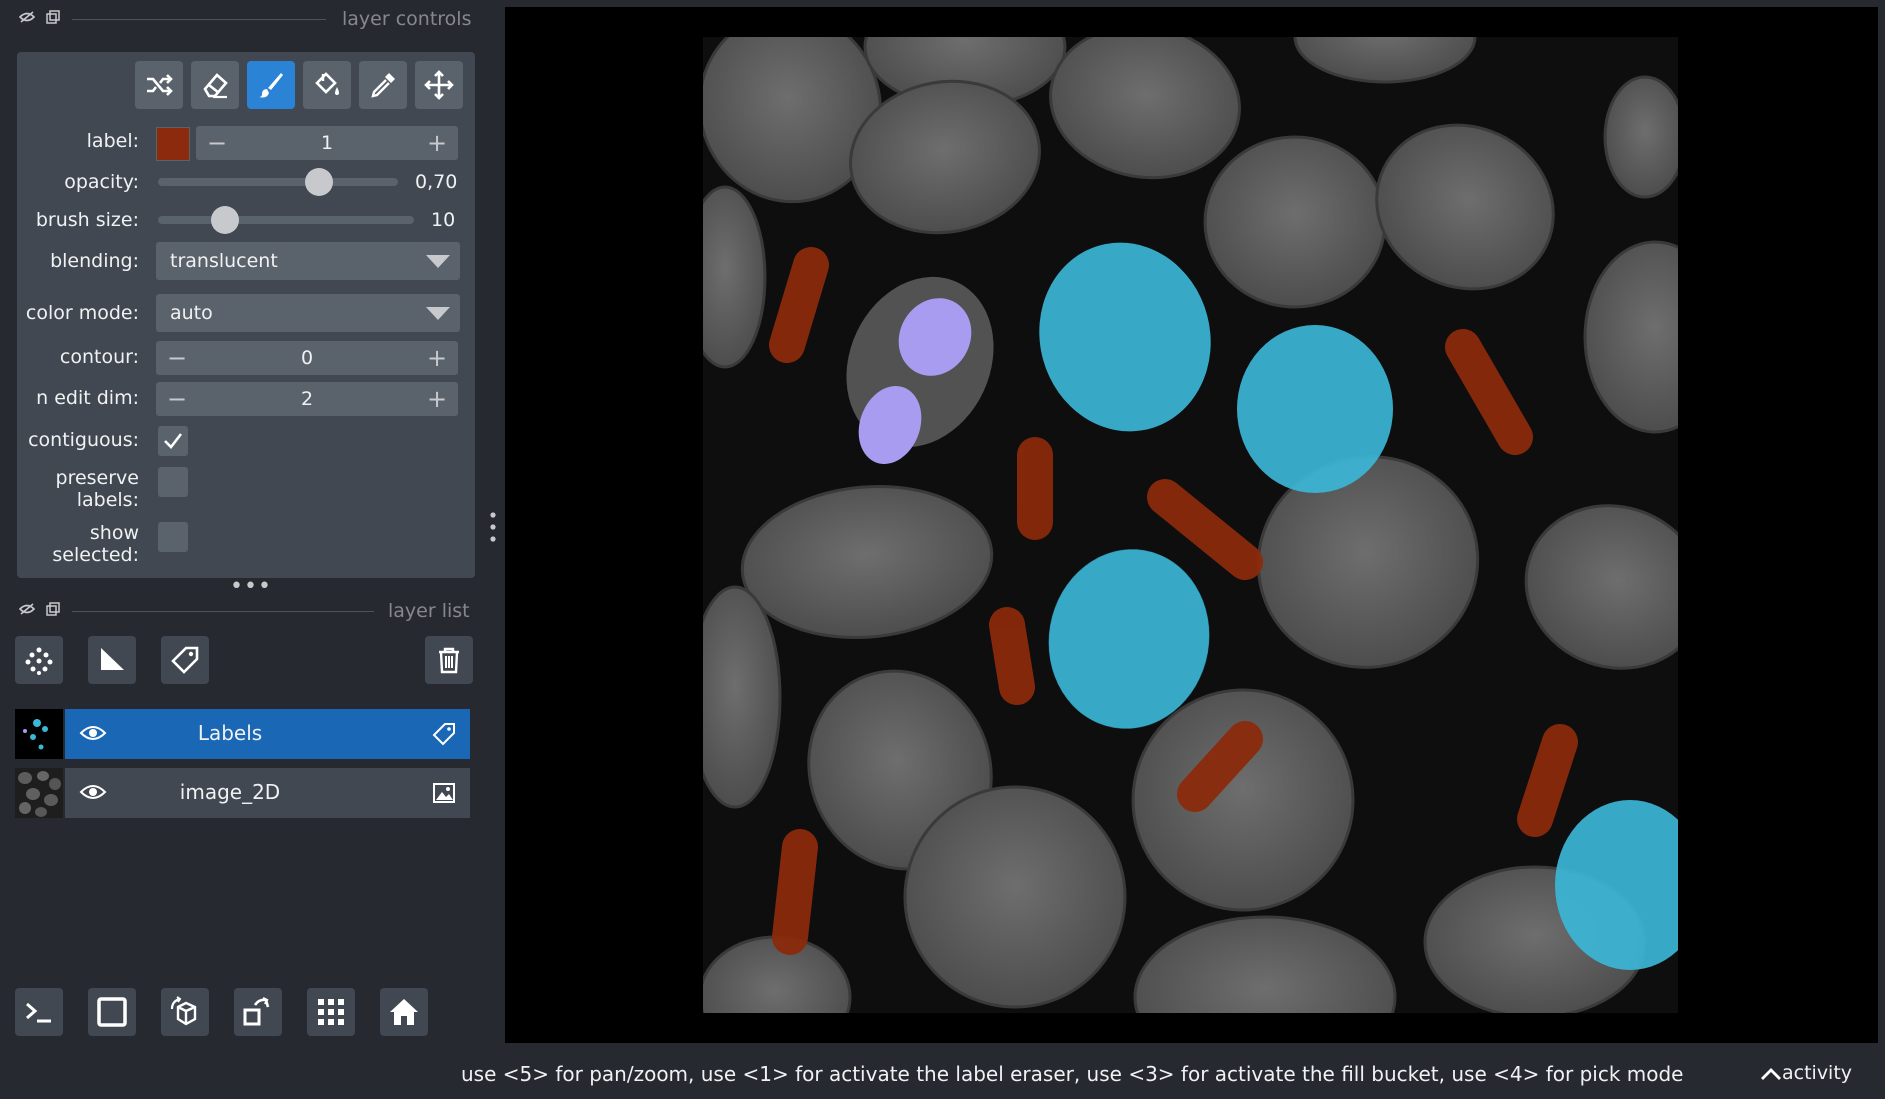 The image size is (1885, 1099). I want to click on brush-size-value: 10, so click(443, 220).